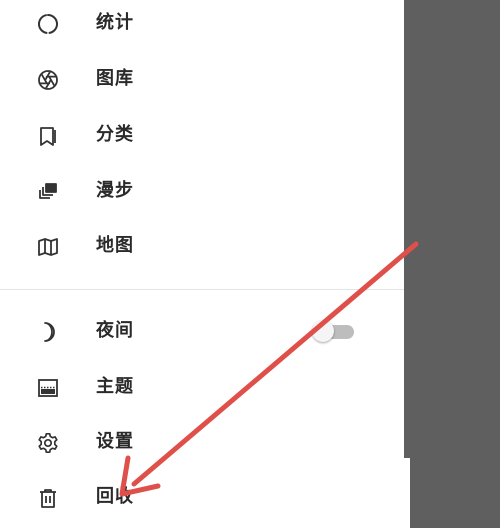 The image size is (500, 528). Describe the element at coordinates (202, 24) in the screenshot. I see `menu-item-stats: 统计` at that location.